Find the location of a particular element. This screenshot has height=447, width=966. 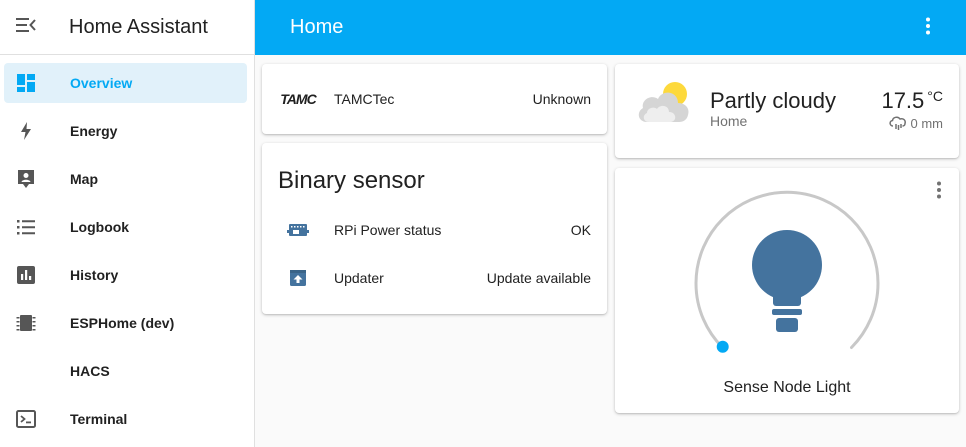

lightbulb-icon is located at coordinates (787, 281).